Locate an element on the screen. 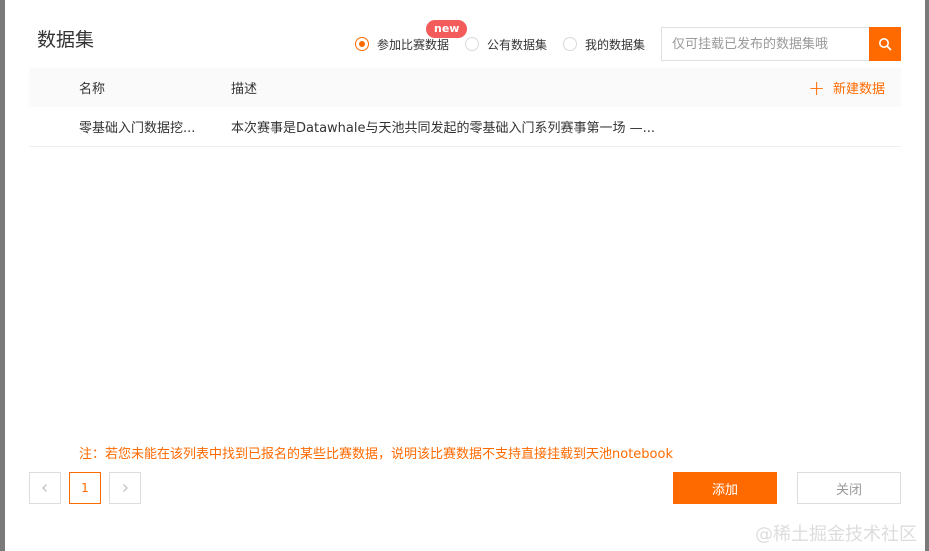 The image size is (929, 551). new-badge: new is located at coordinates (447, 28).